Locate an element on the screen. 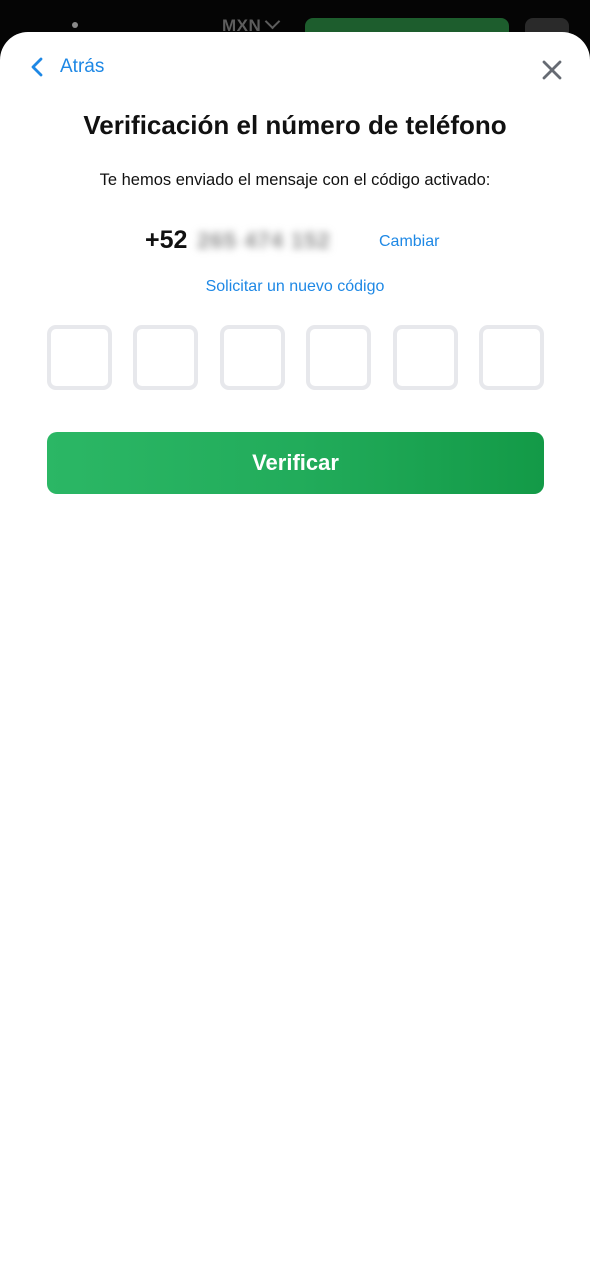 This screenshot has height=1280, width=590. verify-button: Verificar is located at coordinates (295, 463).